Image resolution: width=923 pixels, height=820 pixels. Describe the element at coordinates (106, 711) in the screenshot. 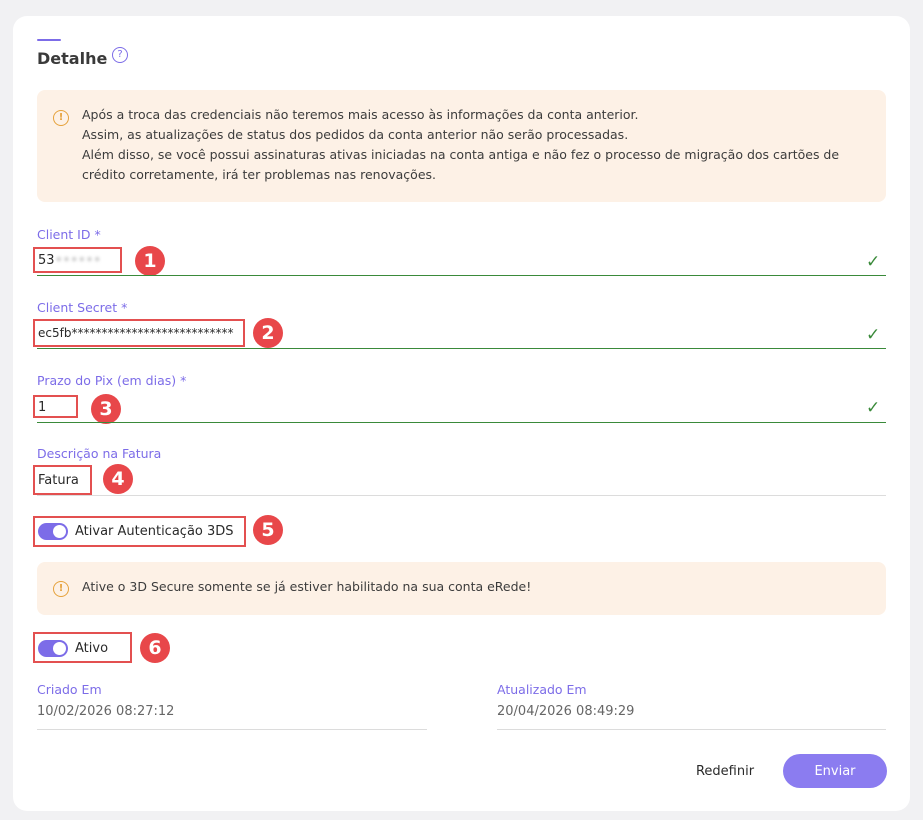

I see `created-value: 10/02/2026 08:27:12` at that location.